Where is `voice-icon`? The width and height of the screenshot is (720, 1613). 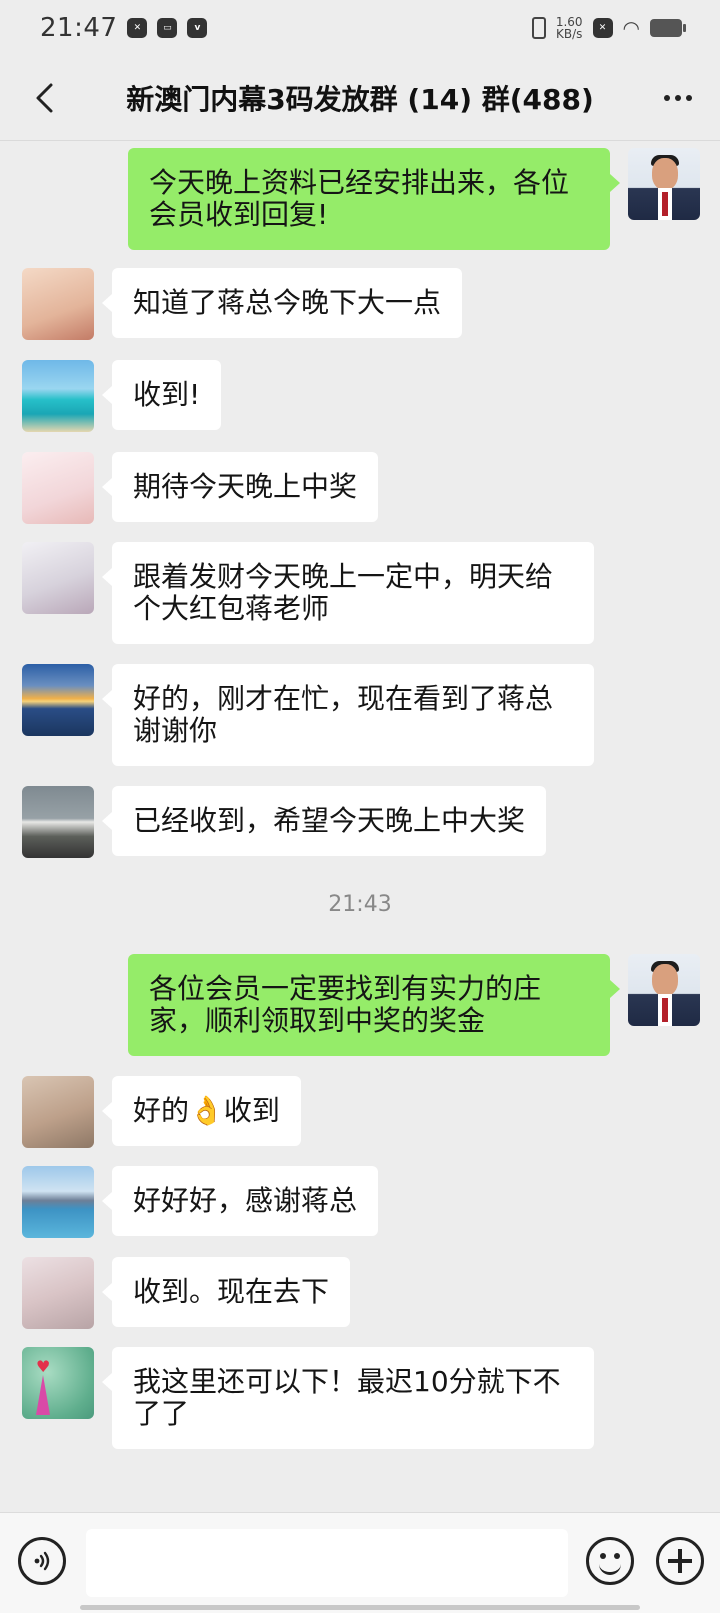
voice-icon is located at coordinates (42, 1561).